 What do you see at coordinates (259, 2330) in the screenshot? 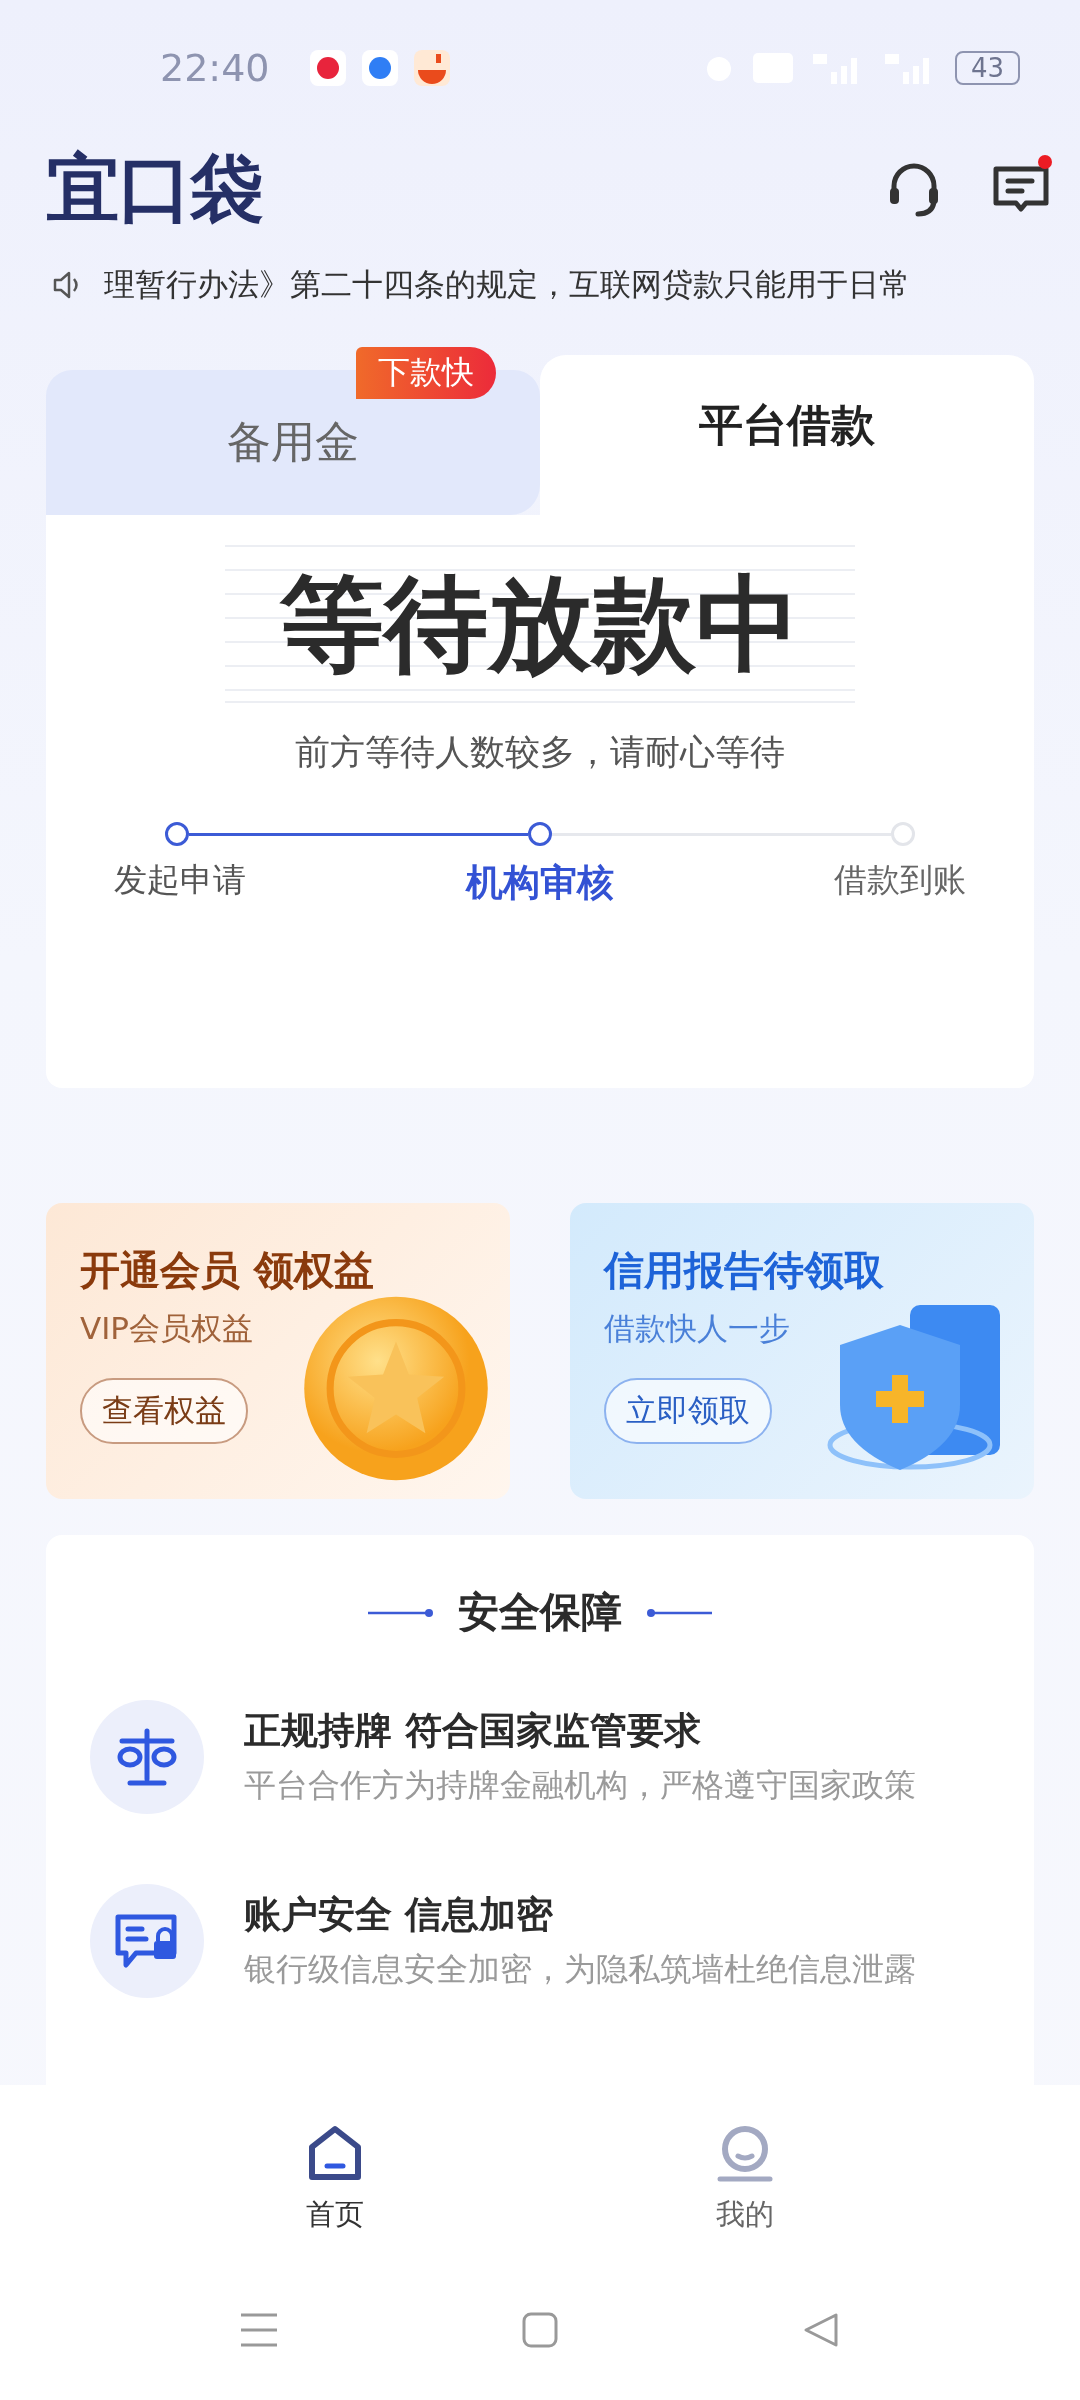
I see `menu-icon` at bounding box center [259, 2330].